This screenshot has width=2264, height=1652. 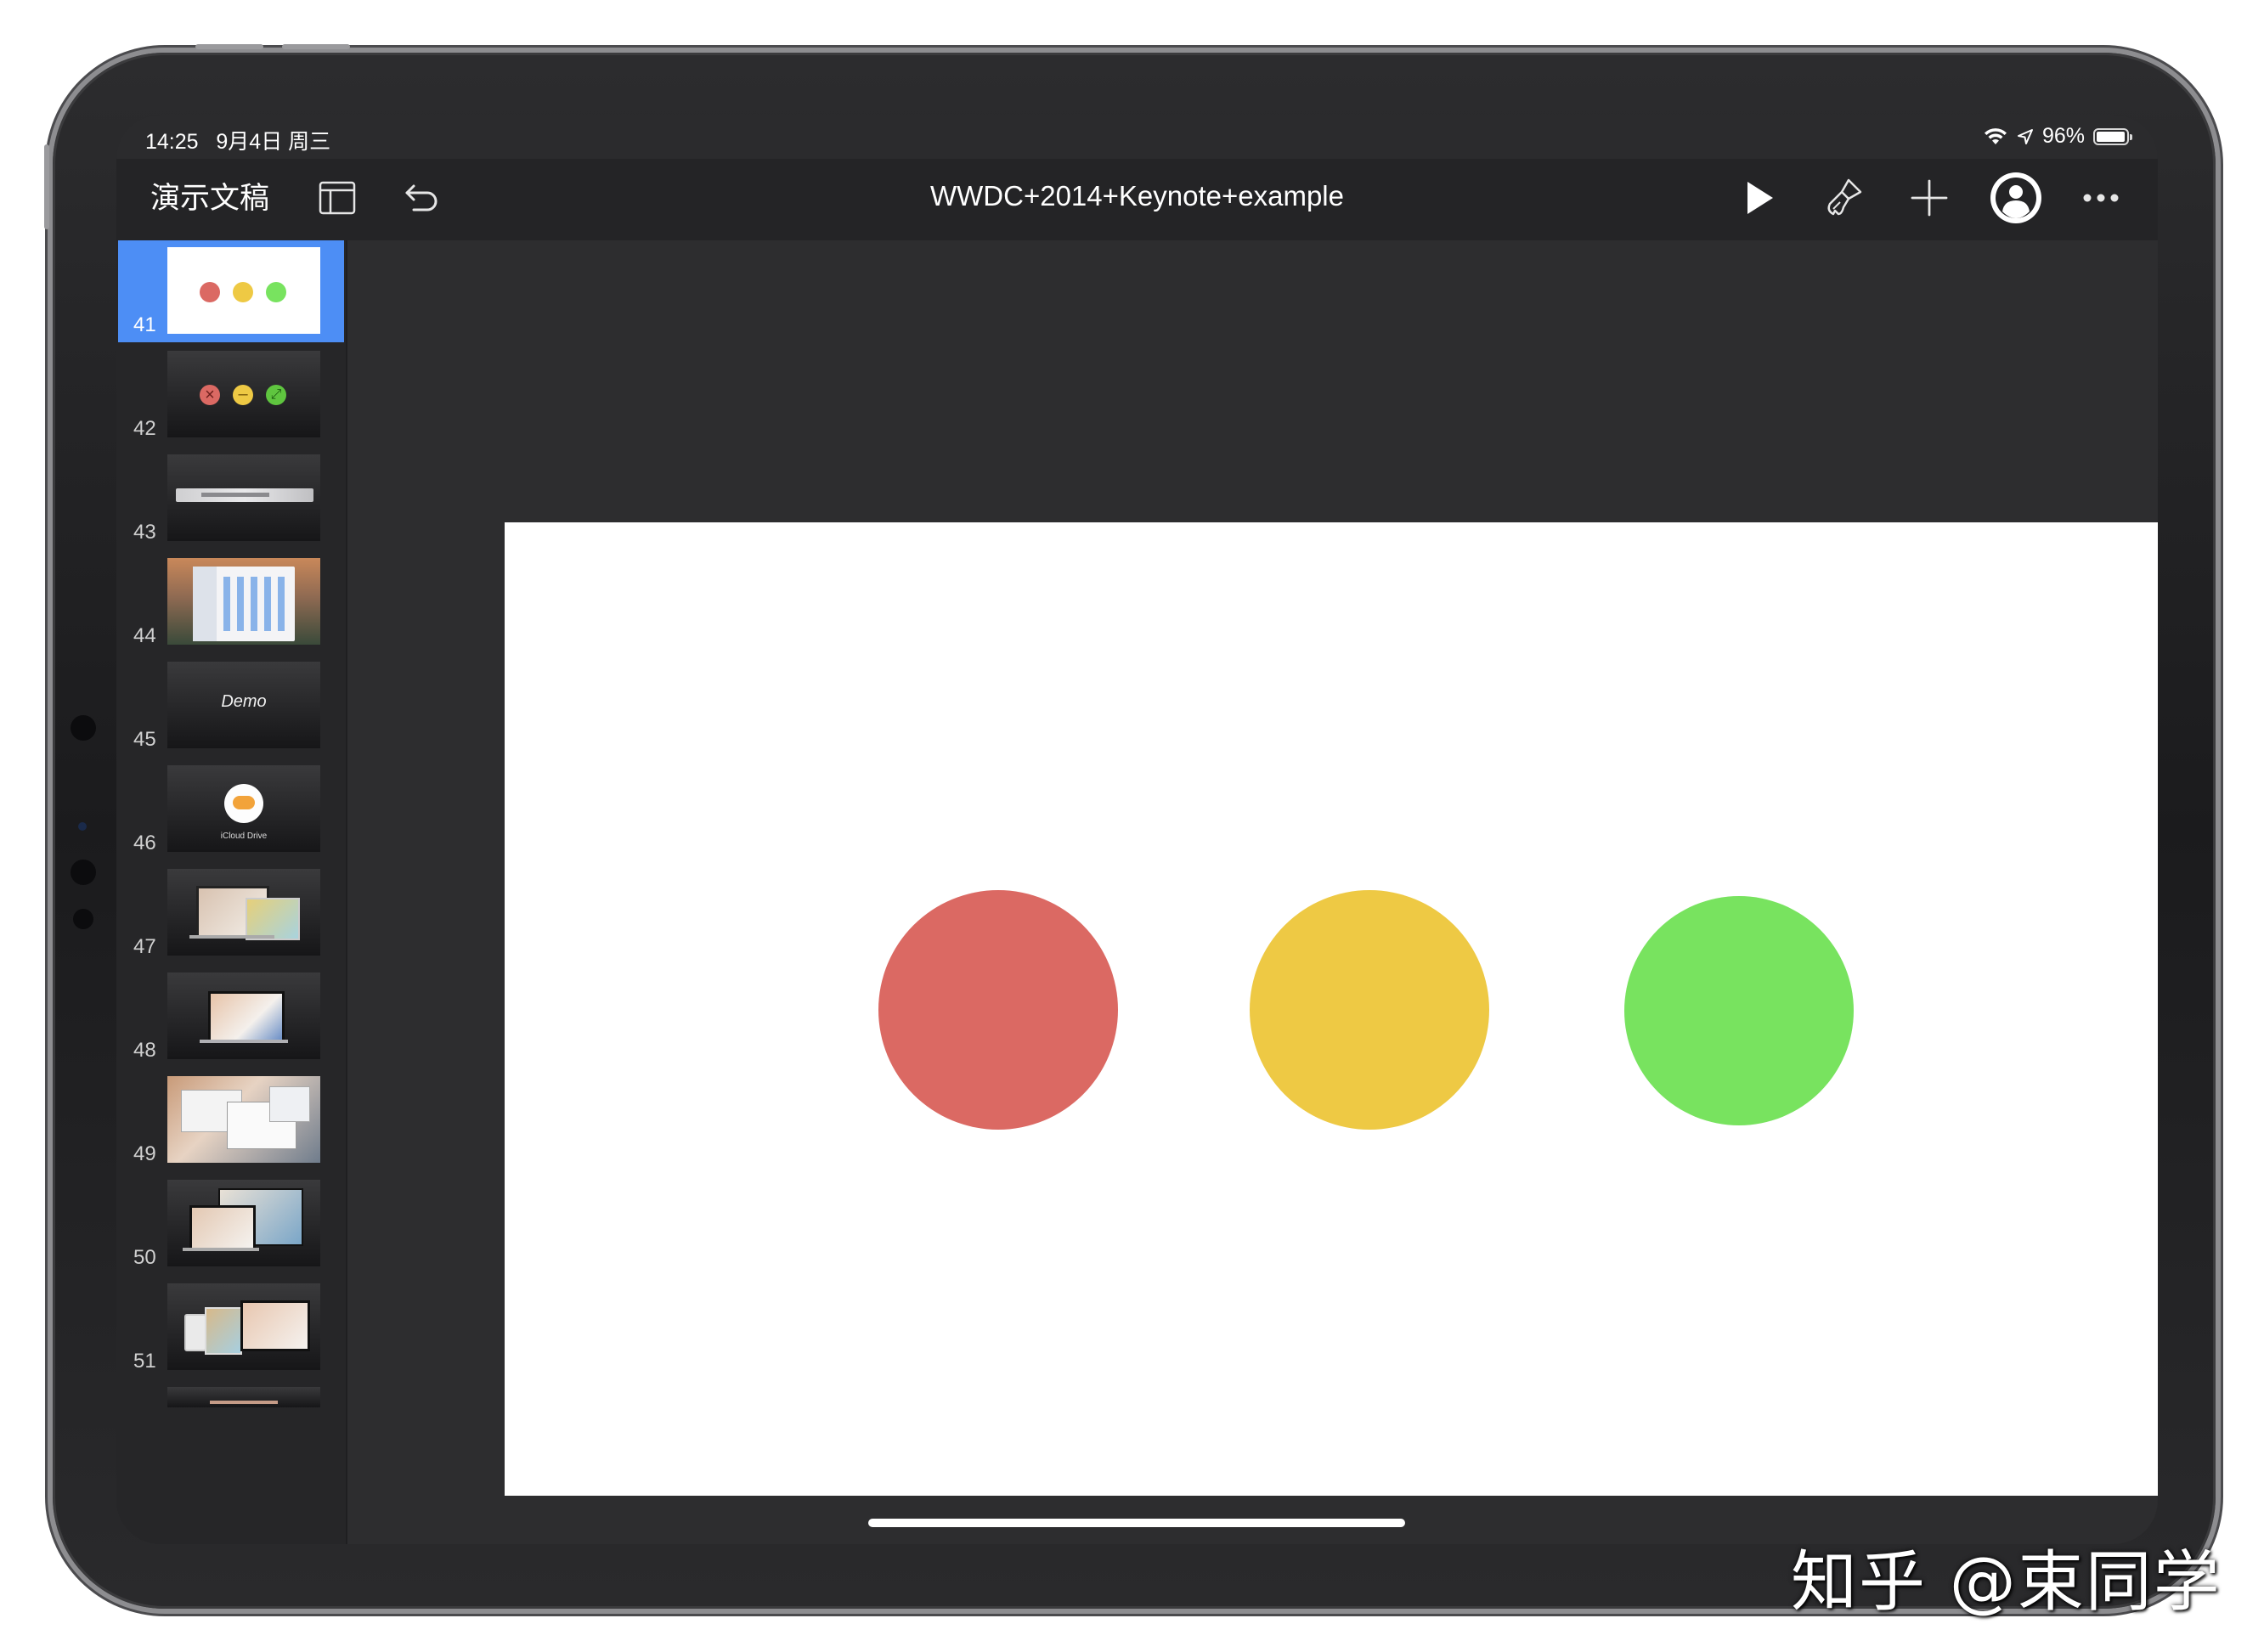 What do you see at coordinates (144, 1050) in the screenshot?
I see `slide-number: 48` at bounding box center [144, 1050].